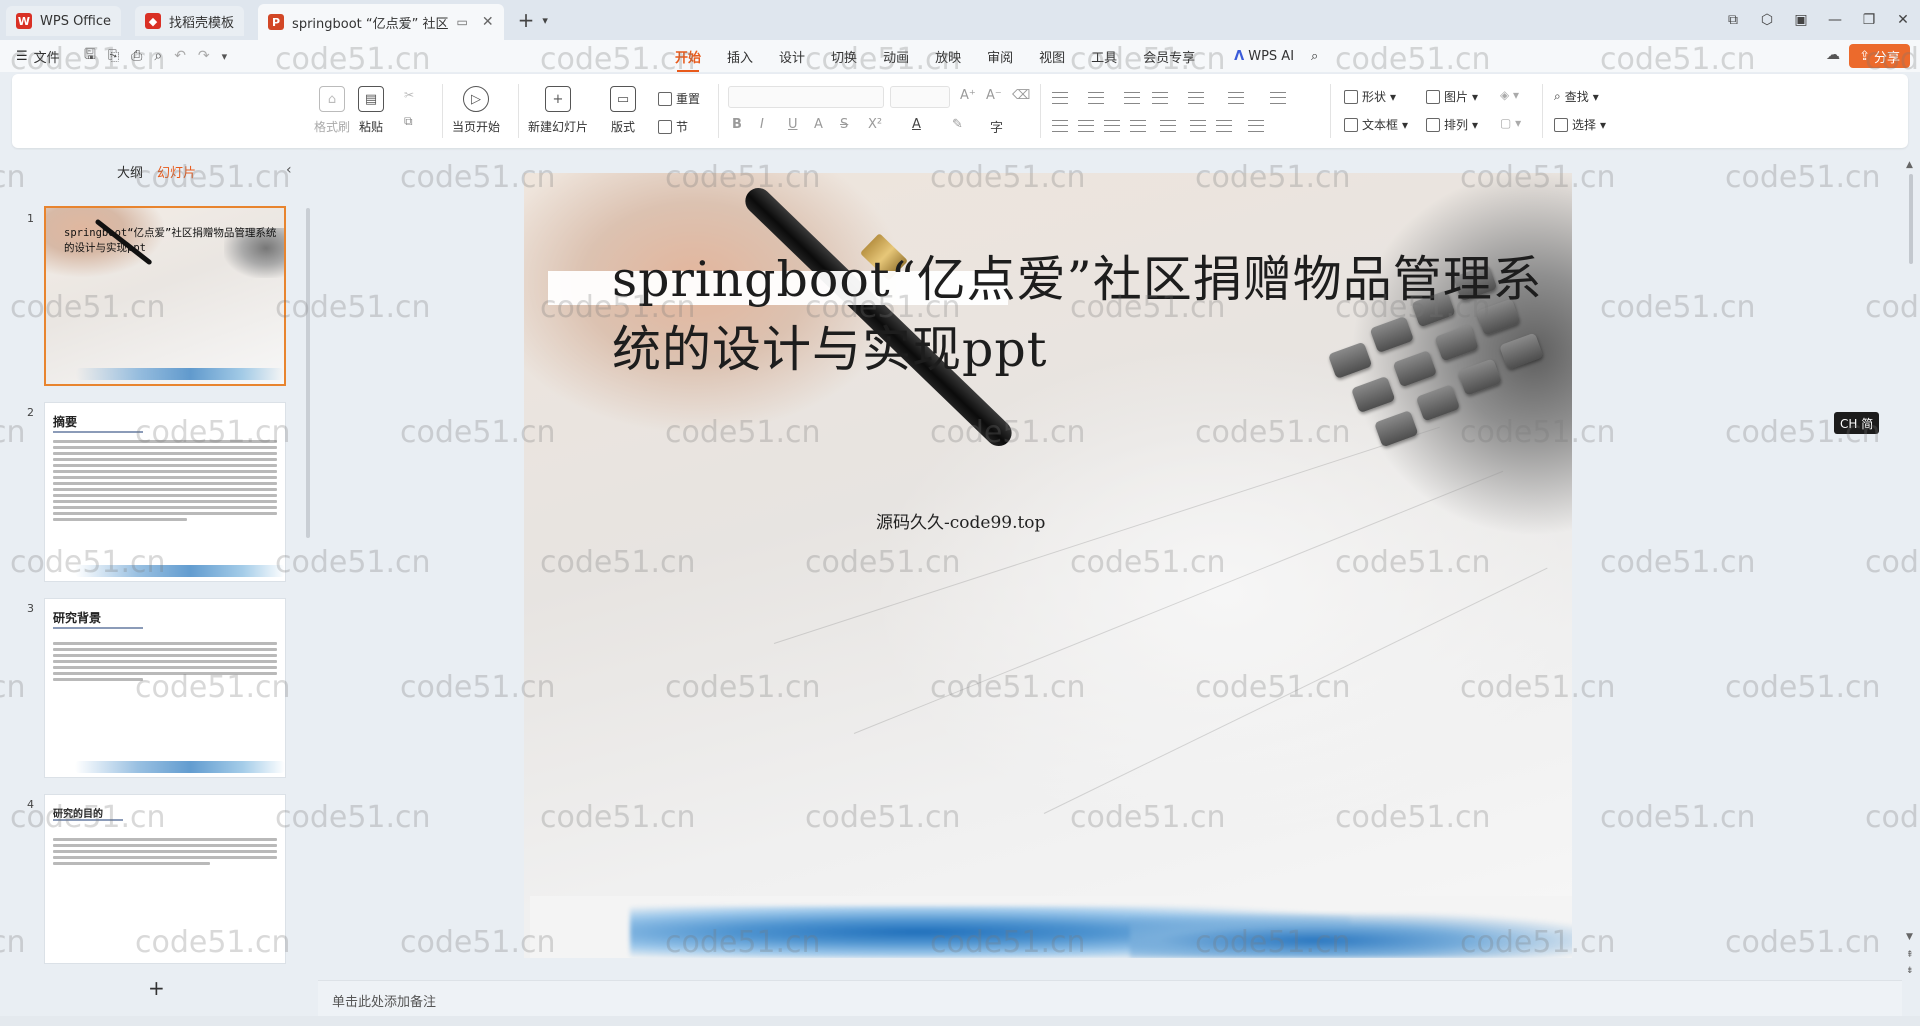 This screenshot has width=1920, height=1026. Describe the element at coordinates (190, 21) in the screenshot. I see `tab-docer-templates: ◆ 找稻壳模板` at that location.